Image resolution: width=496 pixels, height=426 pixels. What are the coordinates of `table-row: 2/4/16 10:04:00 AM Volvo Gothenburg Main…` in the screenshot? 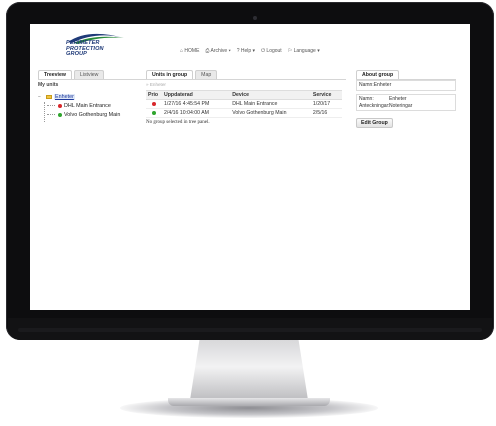 It's located at (244, 113).